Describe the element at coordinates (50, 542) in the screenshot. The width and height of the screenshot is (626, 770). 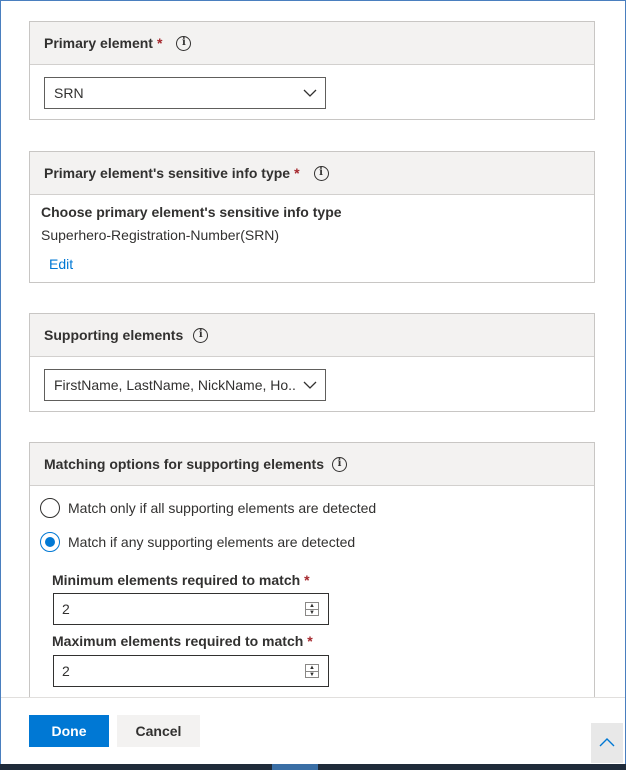
I see `radio-button-selected` at that location.